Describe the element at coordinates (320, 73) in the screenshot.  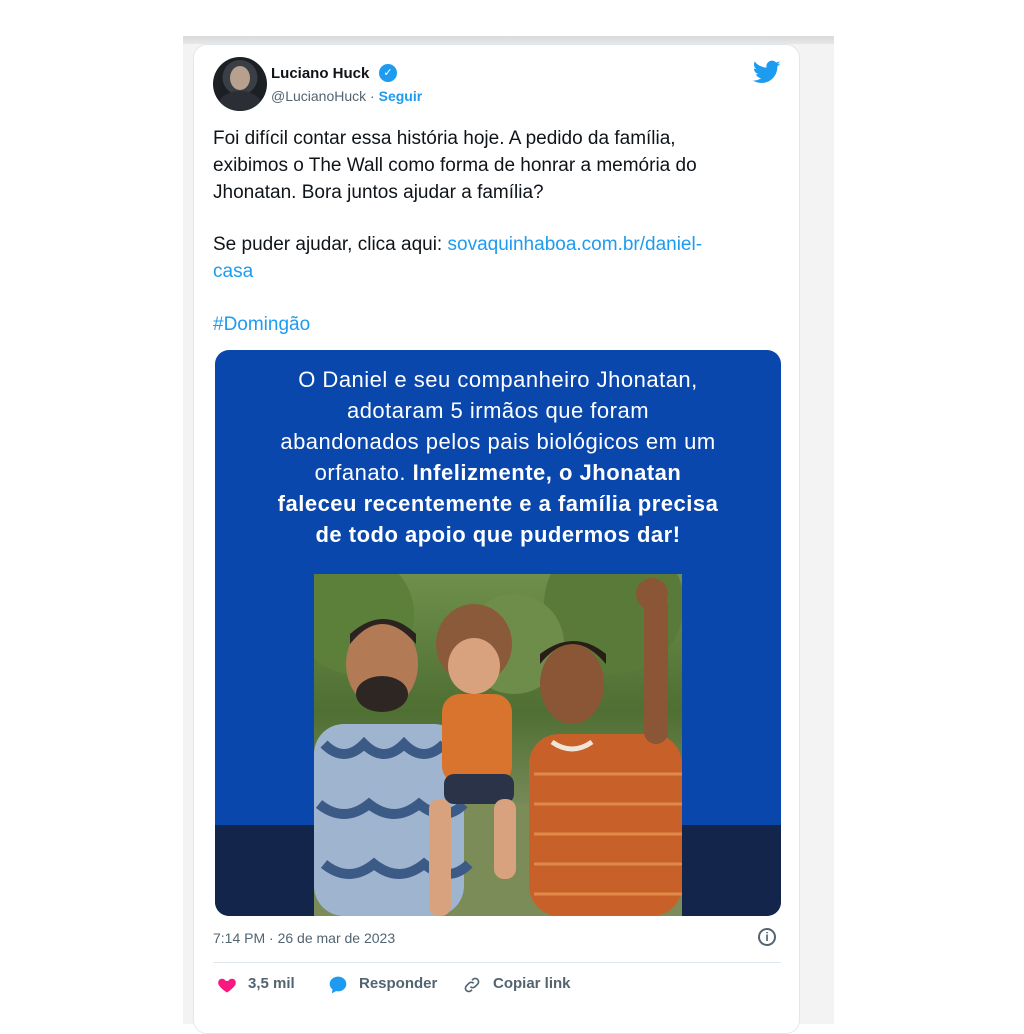
I see `author-name: Luciano Huck` at that location.